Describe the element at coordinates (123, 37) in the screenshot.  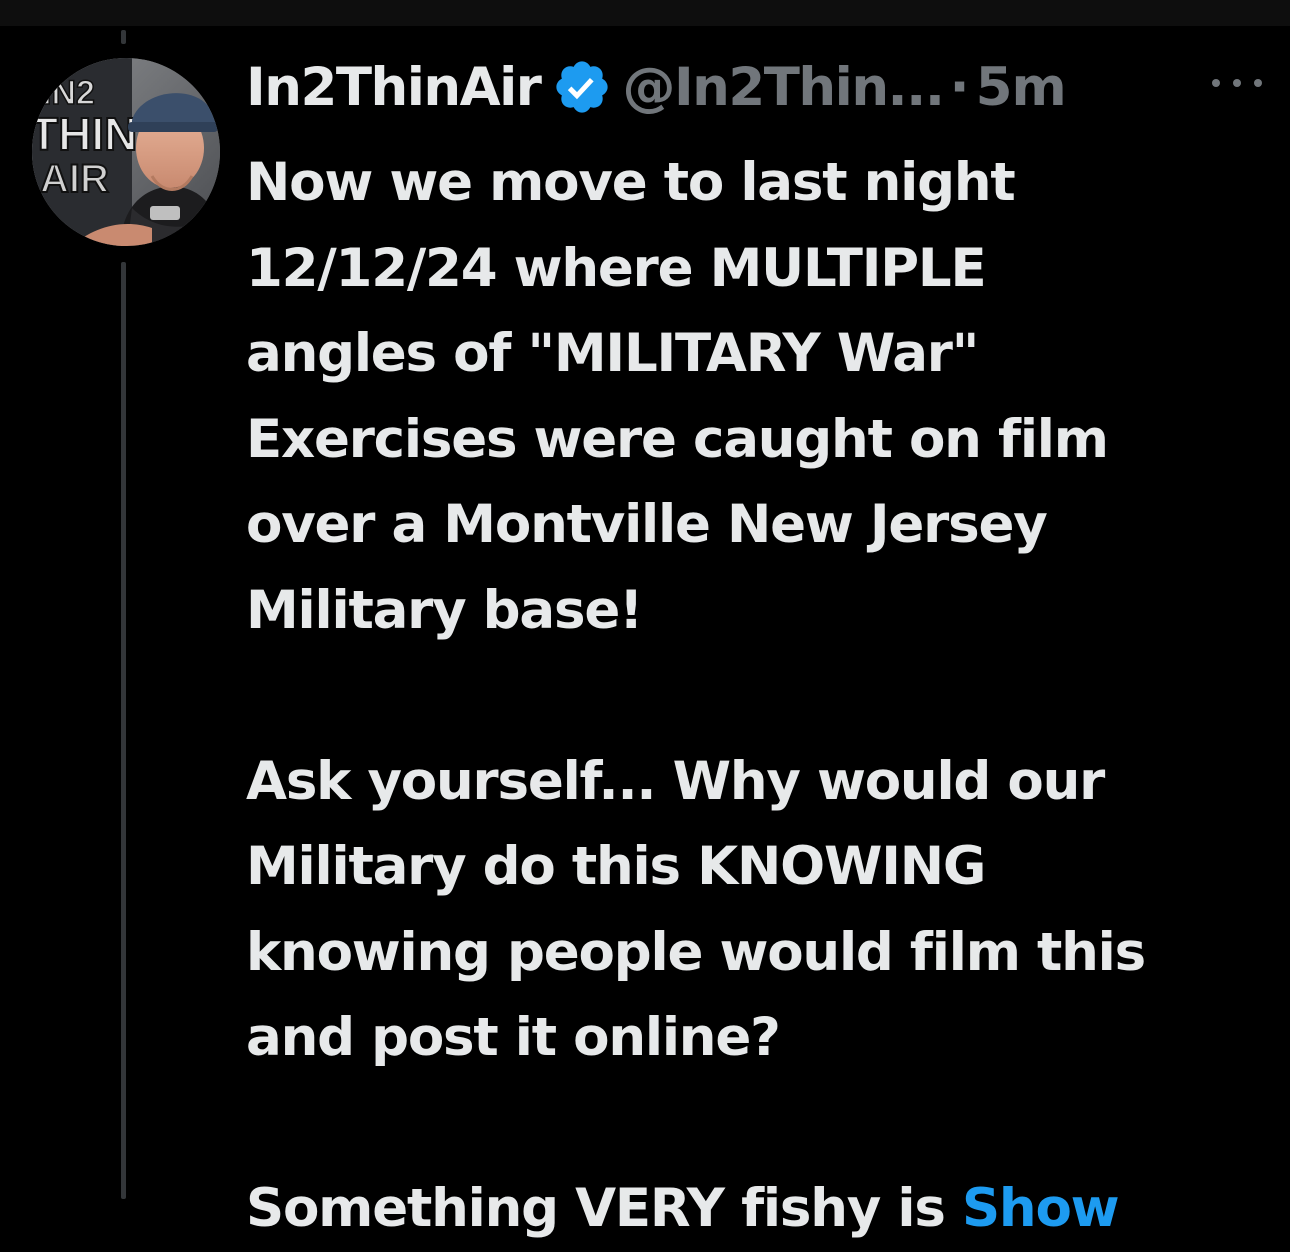
I see `thread-line-top` at that location.